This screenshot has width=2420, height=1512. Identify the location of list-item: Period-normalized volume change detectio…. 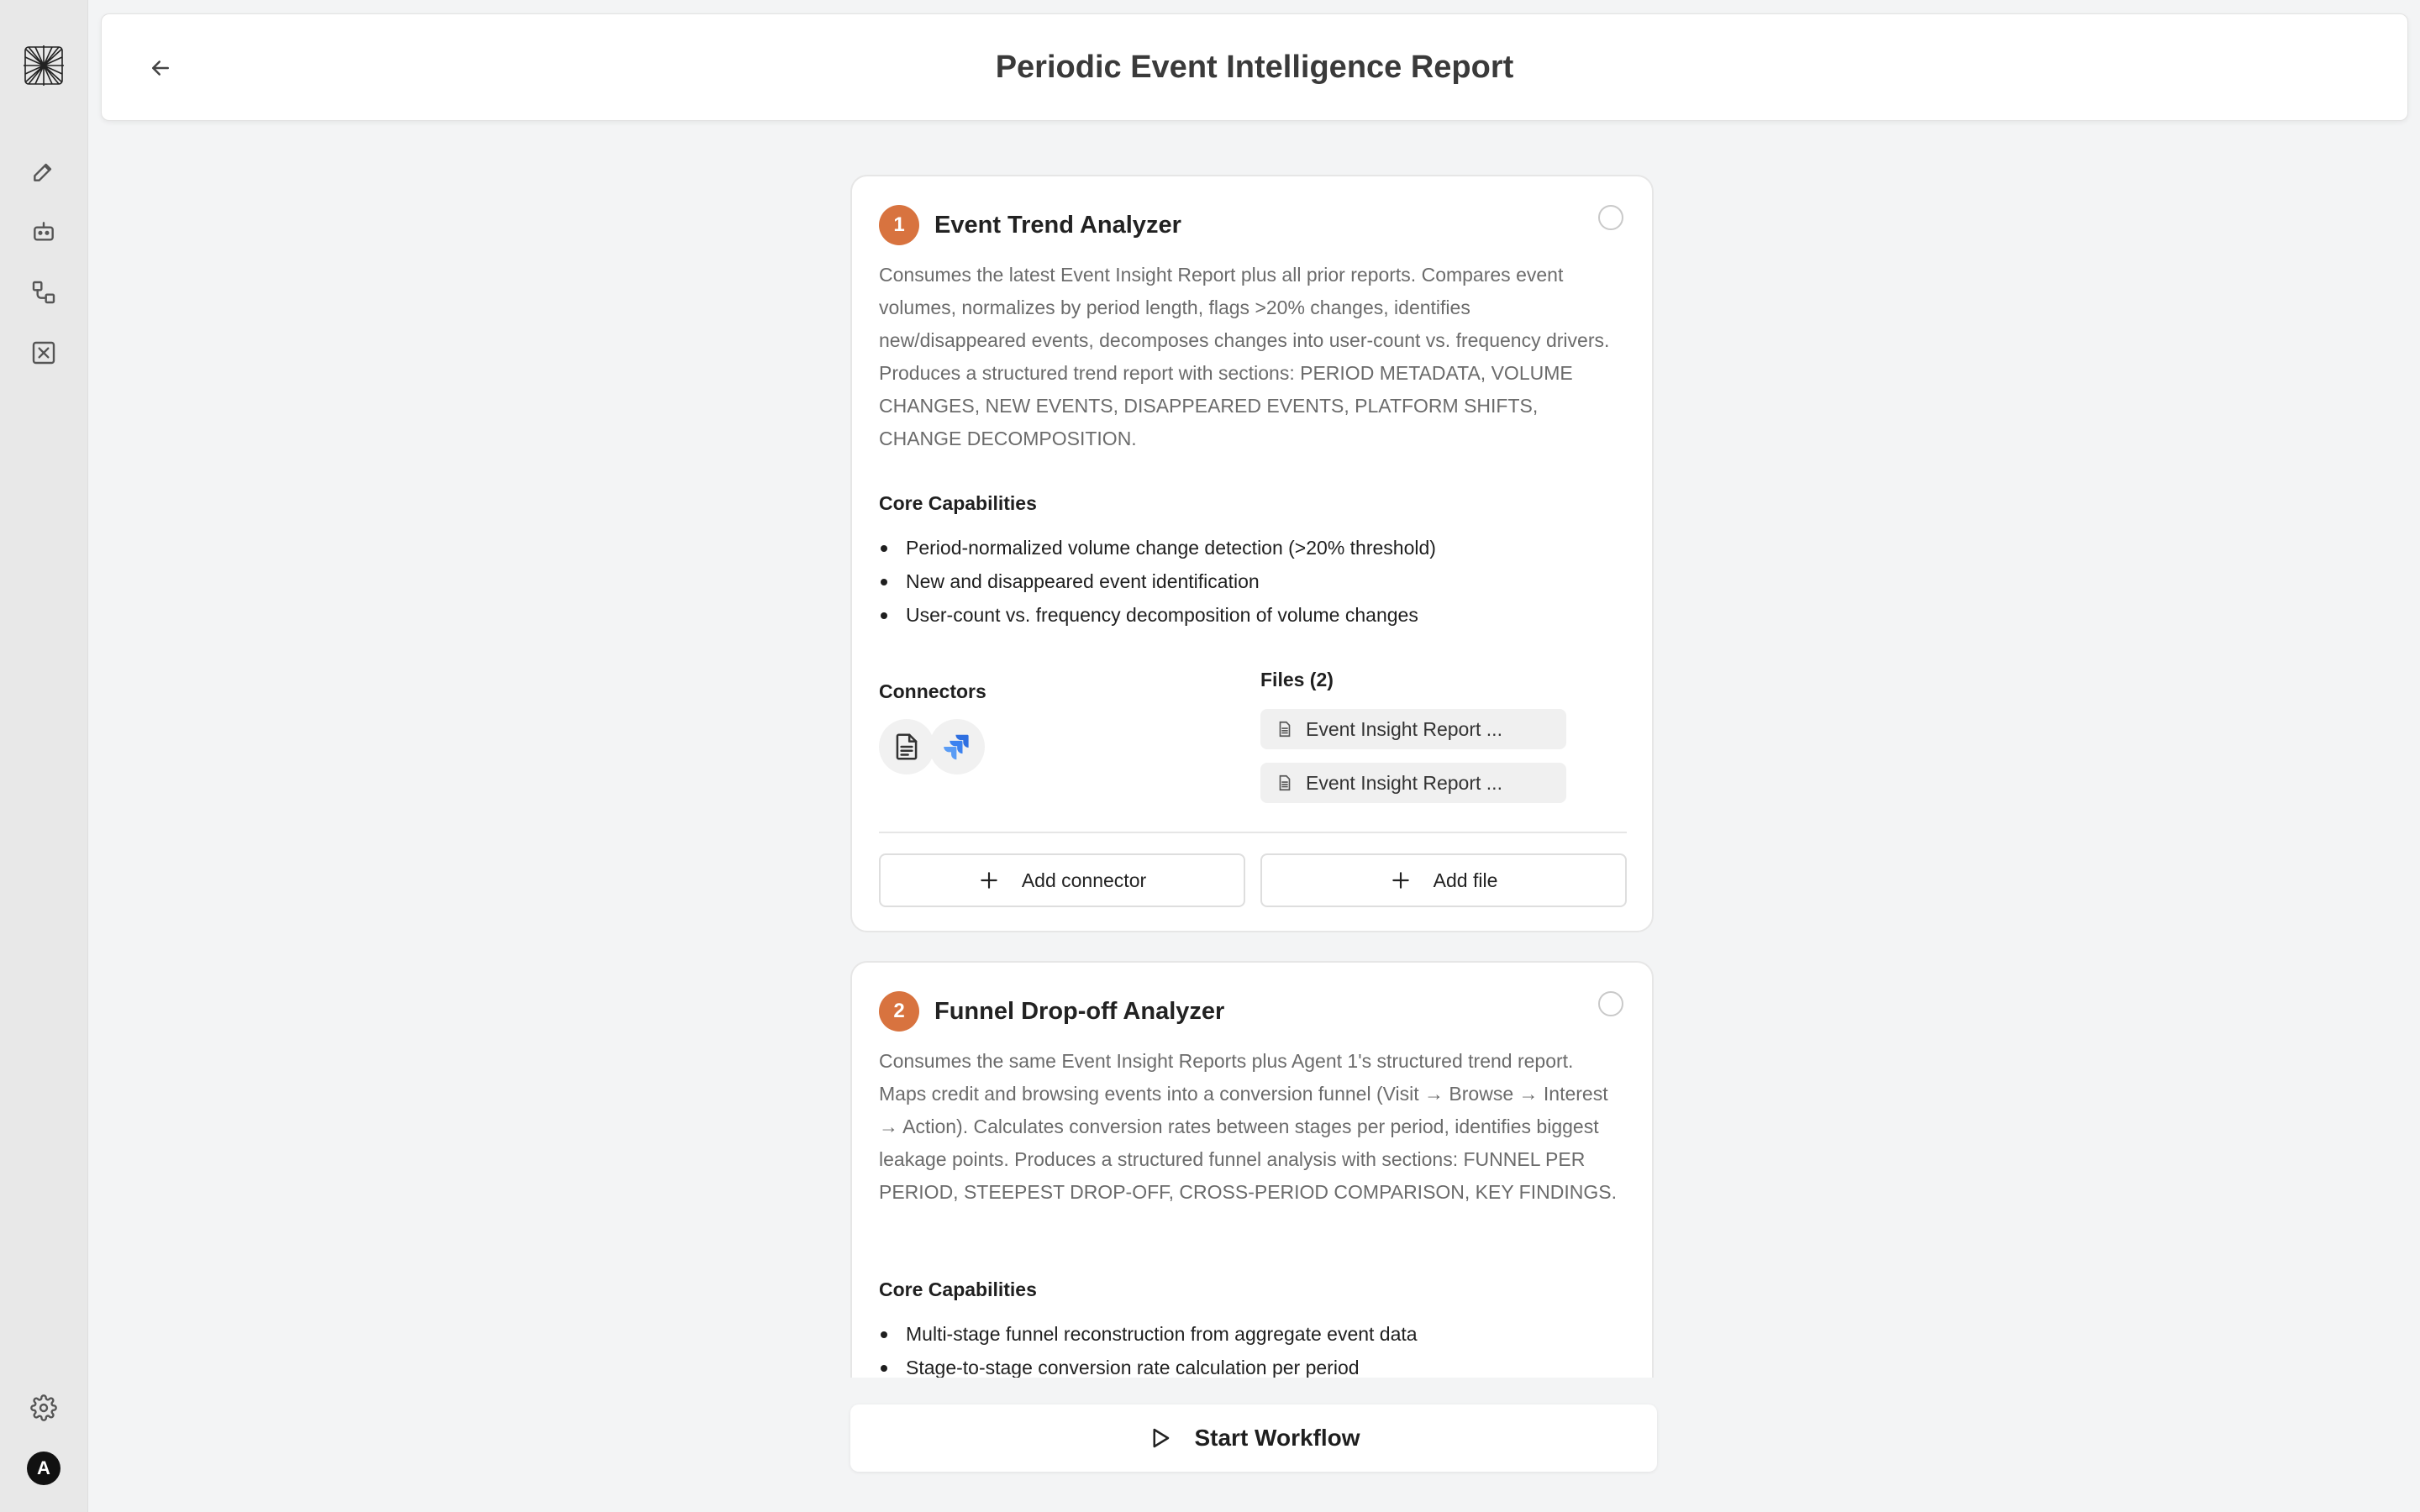
(1157, 547).